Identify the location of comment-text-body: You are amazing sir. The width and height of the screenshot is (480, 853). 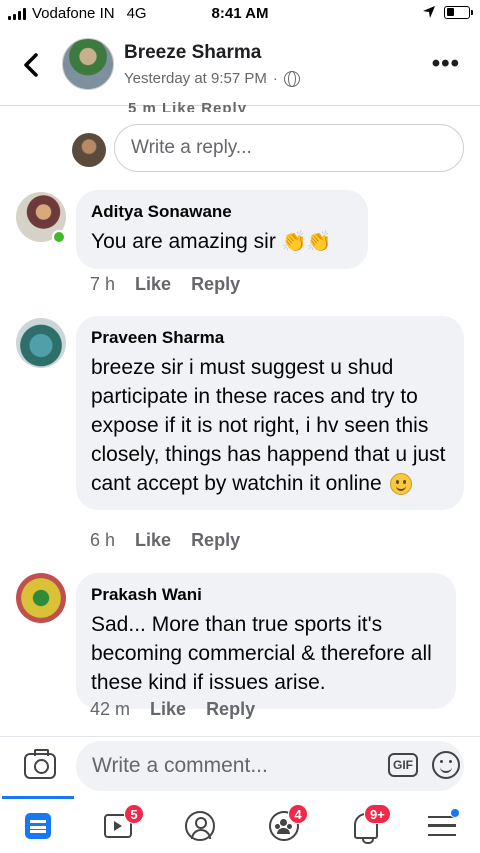
(183, 241).